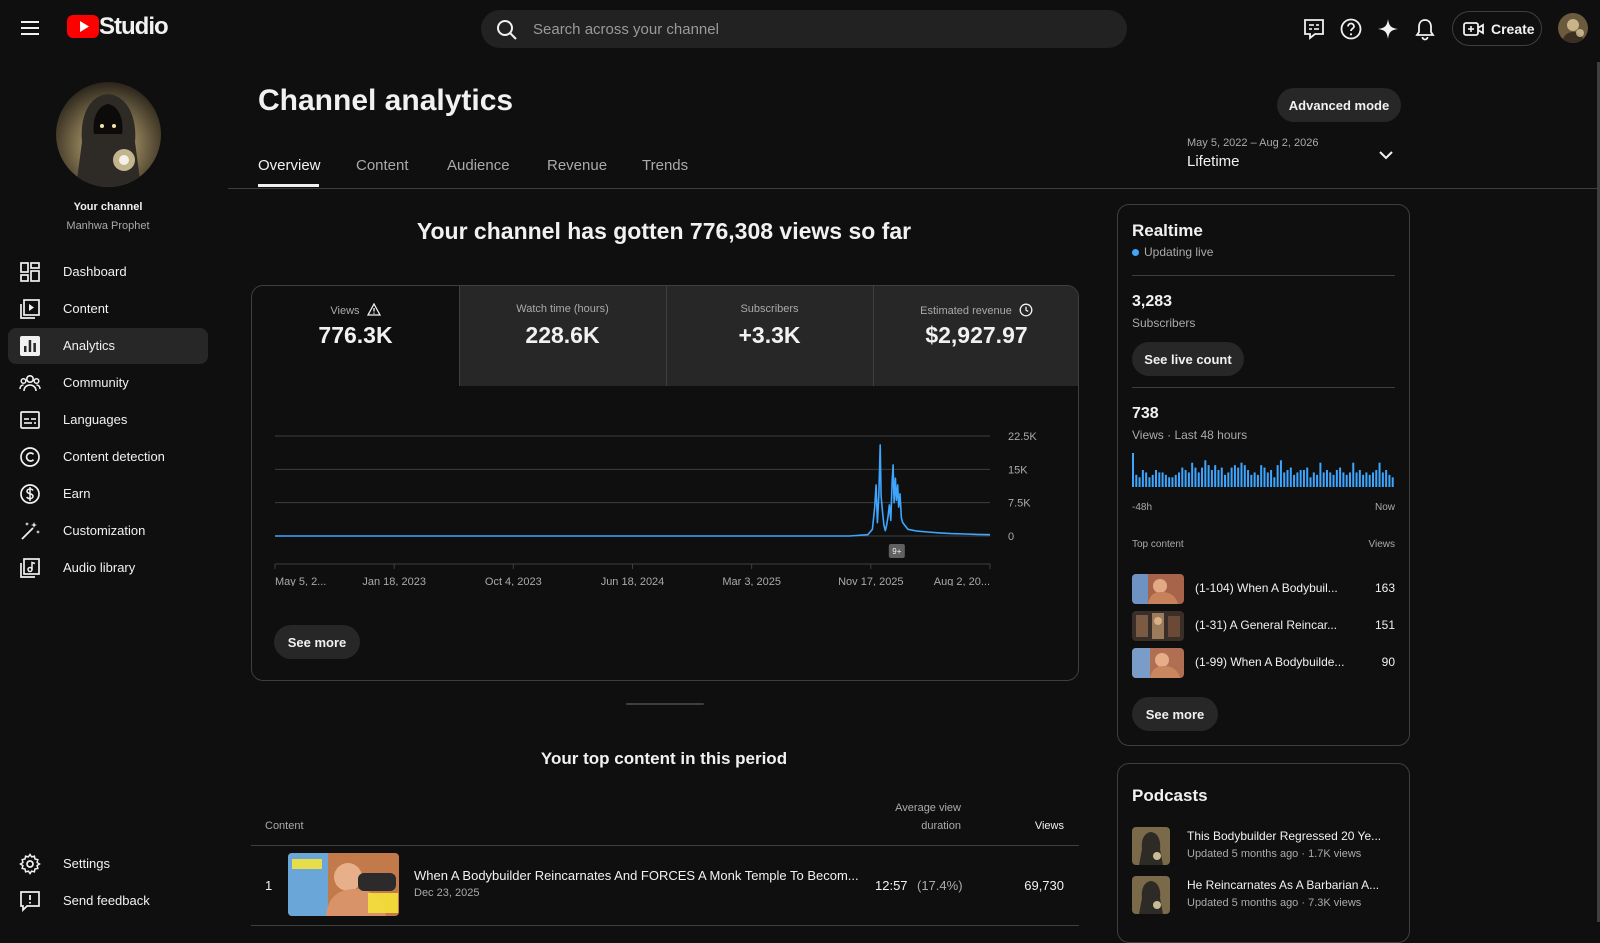  Describe the element at coordinates (1172, 252) in the screenshot. I see `realtime-status: Updating live` at that location.